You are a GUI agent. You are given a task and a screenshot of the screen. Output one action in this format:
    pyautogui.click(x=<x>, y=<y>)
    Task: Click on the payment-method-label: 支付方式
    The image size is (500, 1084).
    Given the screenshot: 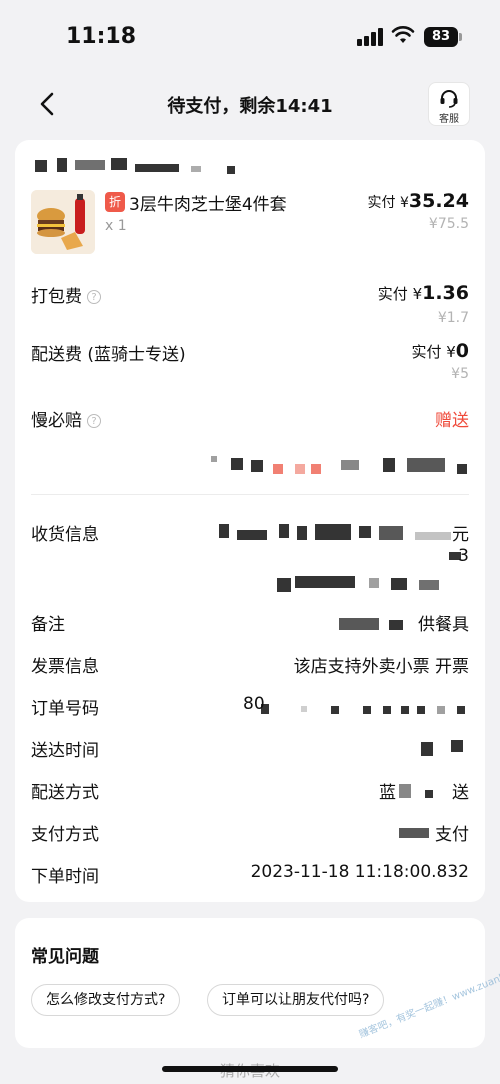 What is the action you would take?
    pyautogui.click(x=65, y=835)
    